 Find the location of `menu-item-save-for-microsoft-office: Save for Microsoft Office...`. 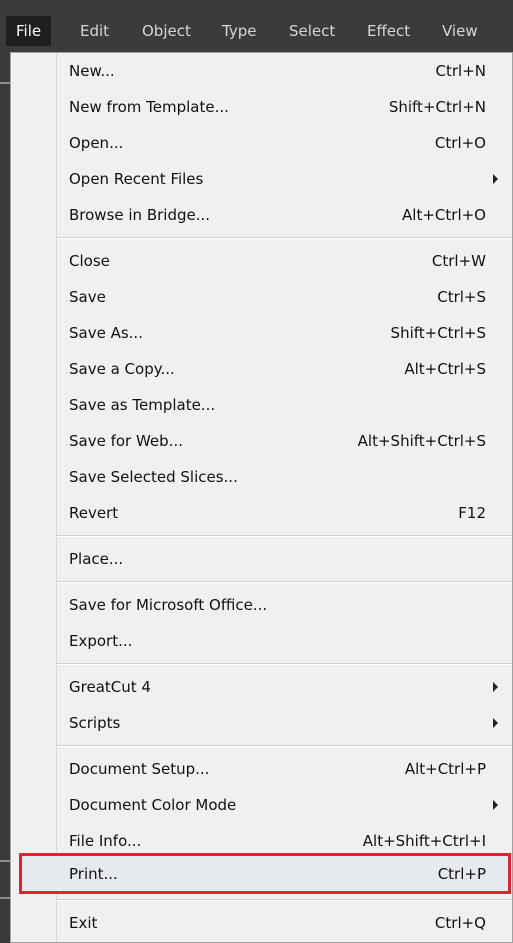

menu-item-save-for-microsoft-office: Save for Microsoft Office... is located at coordinates (261, 605).